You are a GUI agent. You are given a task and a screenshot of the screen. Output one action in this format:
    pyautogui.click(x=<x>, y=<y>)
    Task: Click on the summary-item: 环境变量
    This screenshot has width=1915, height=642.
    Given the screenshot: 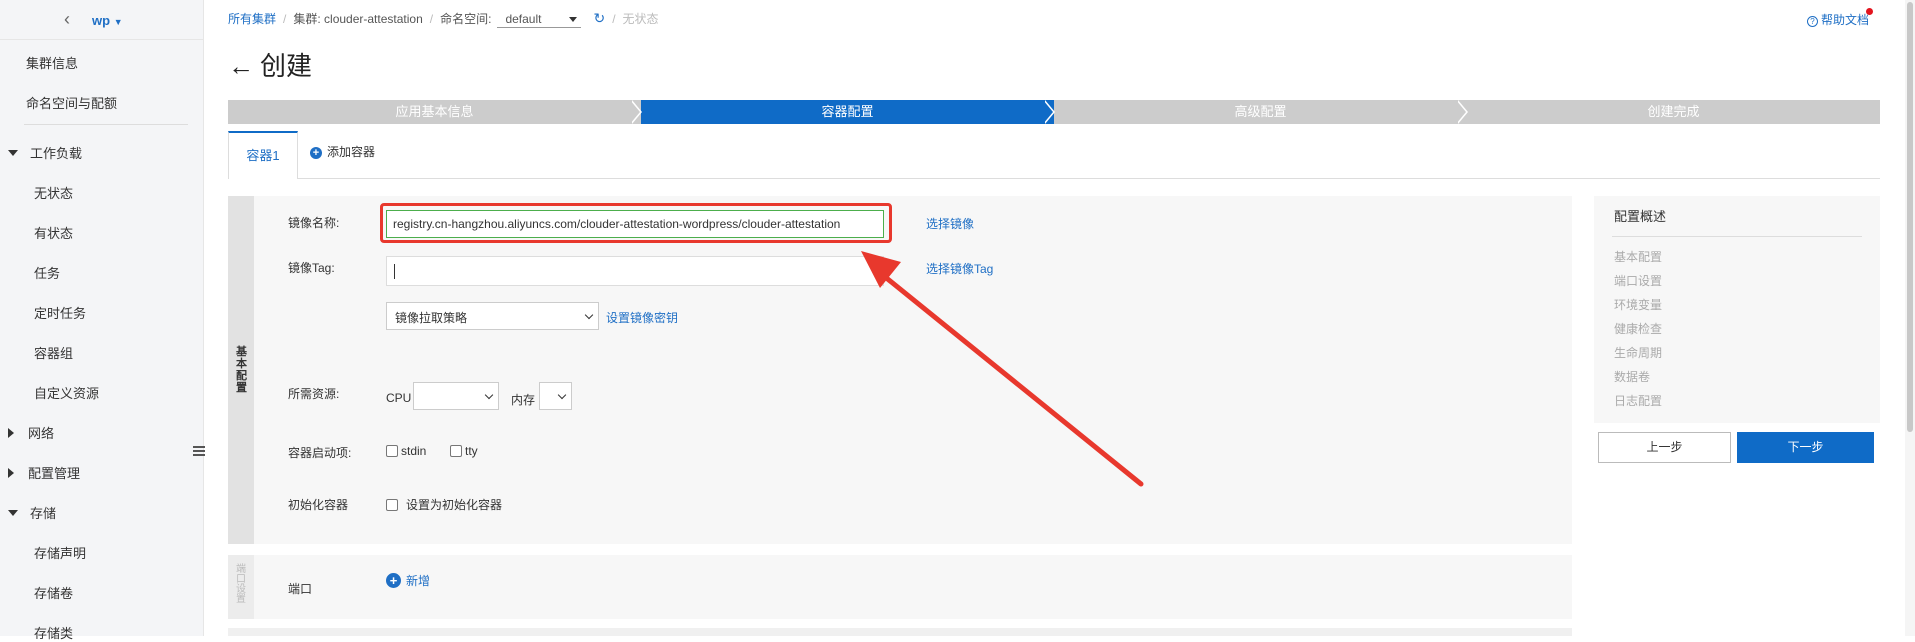 What is the action you would take?
    pyautogui.click(x=1638, y=304)
    